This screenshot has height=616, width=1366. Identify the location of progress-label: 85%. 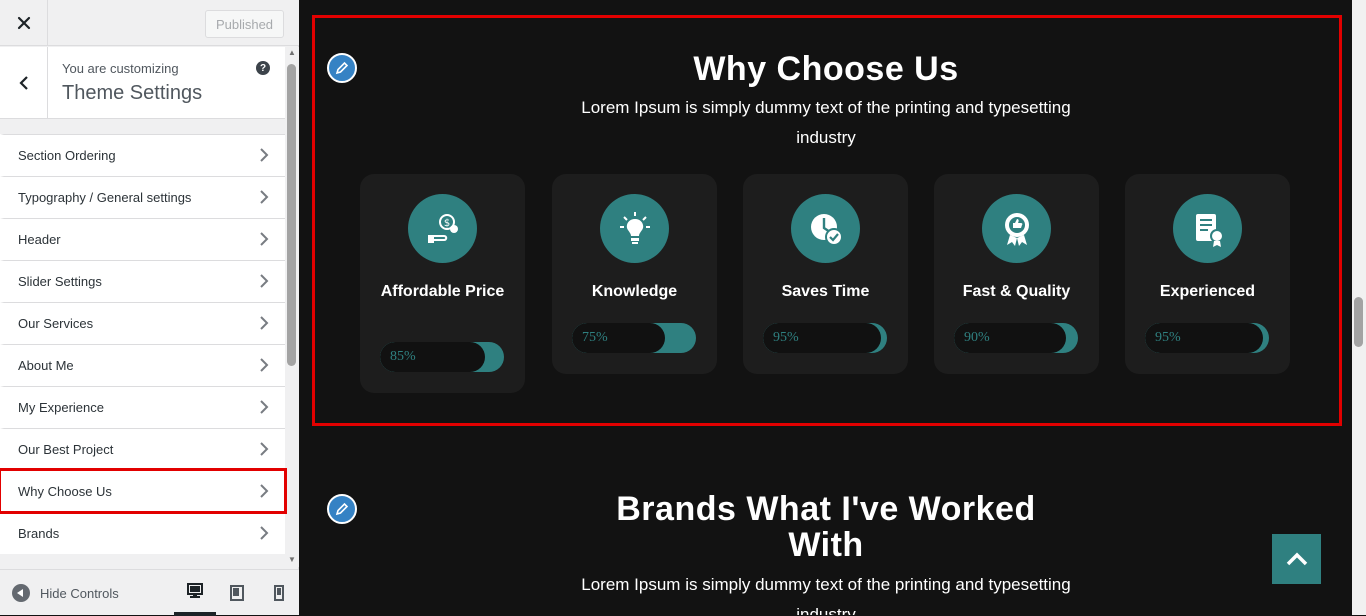
(403, 356).